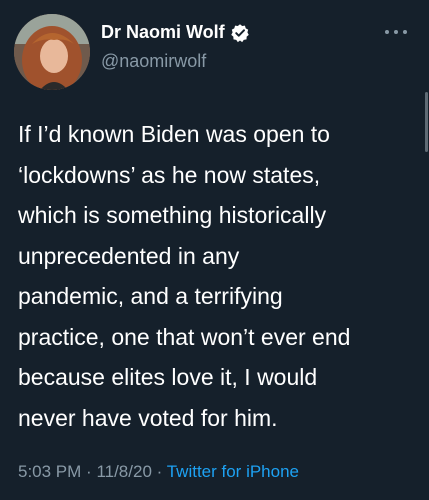 The image size is (429, 500). I want to click on more-options-button, so click(396, 32).